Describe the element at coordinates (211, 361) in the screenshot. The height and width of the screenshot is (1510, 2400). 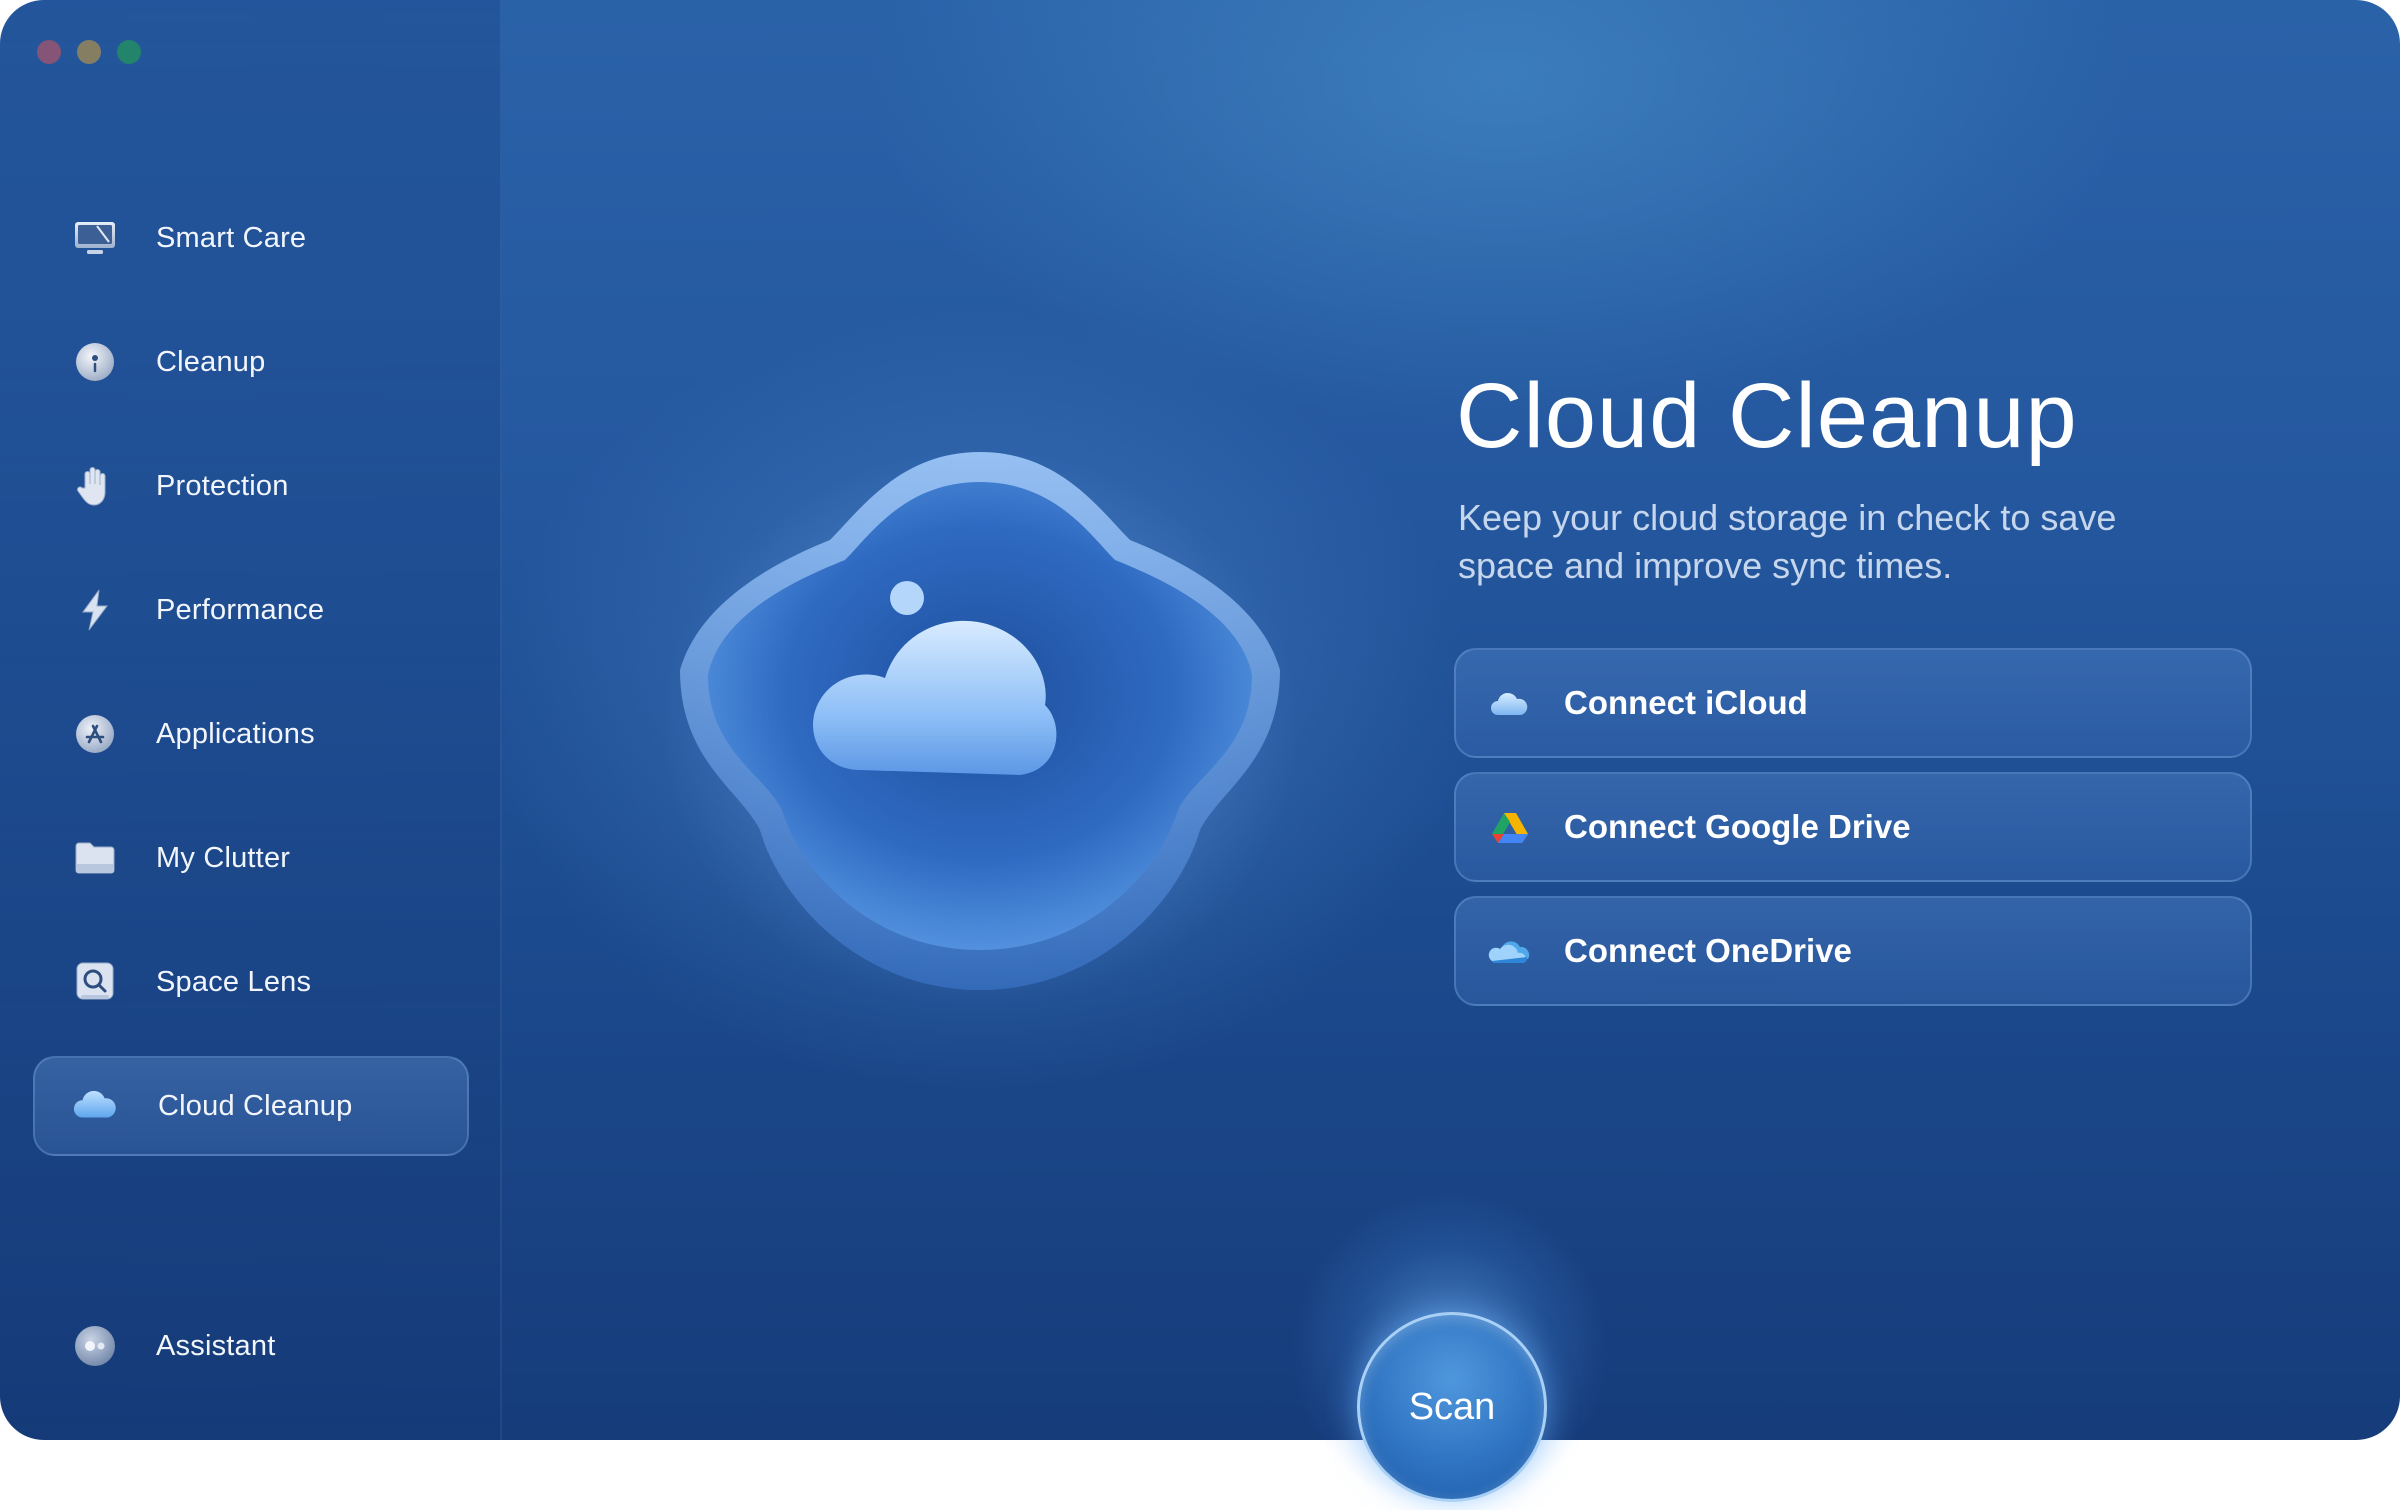
I see `sidebar-item-label: Cleanup` at that location.